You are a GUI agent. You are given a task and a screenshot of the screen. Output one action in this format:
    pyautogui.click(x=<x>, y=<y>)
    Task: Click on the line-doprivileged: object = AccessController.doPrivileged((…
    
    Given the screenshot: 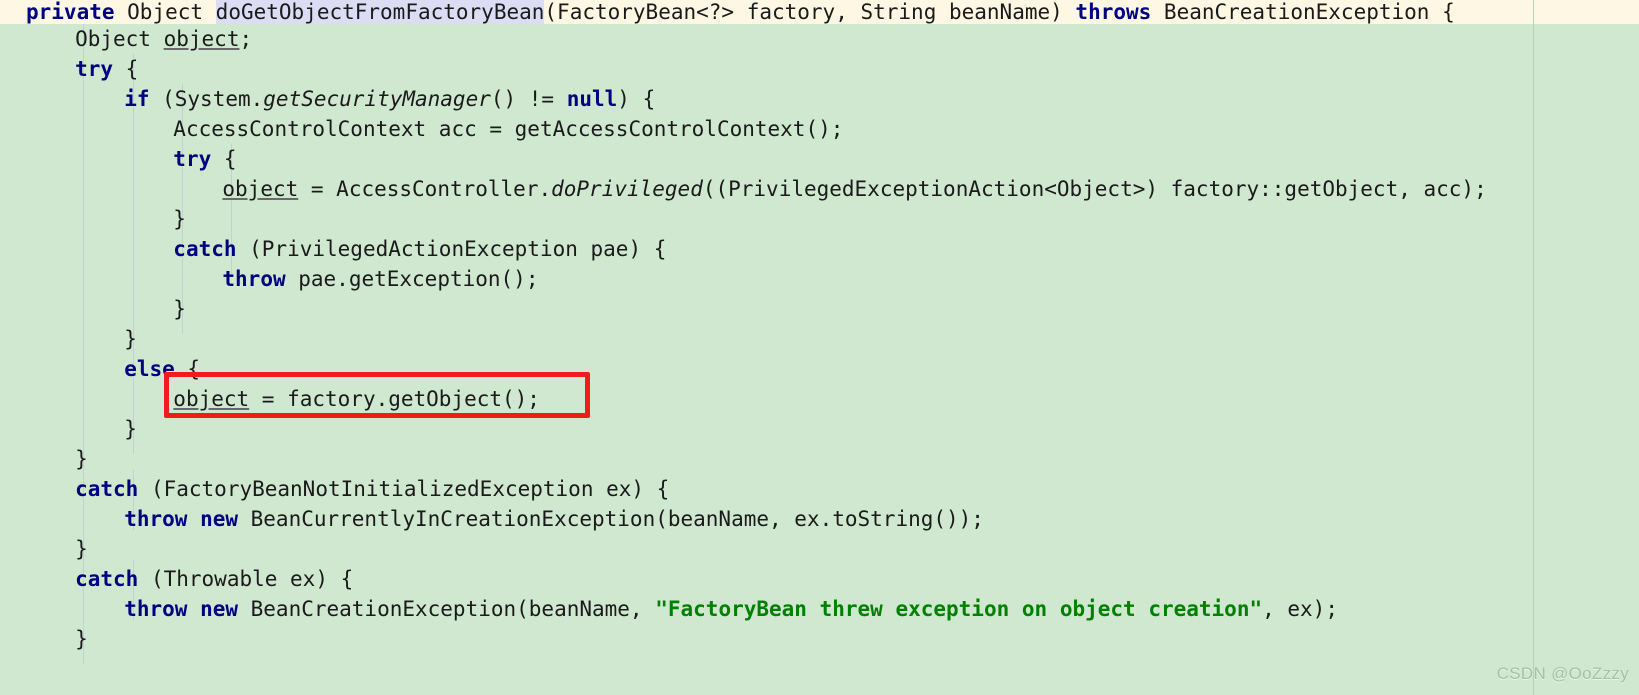 What is the action you would take?
    pyautogui.click(x=819, y=189)
    